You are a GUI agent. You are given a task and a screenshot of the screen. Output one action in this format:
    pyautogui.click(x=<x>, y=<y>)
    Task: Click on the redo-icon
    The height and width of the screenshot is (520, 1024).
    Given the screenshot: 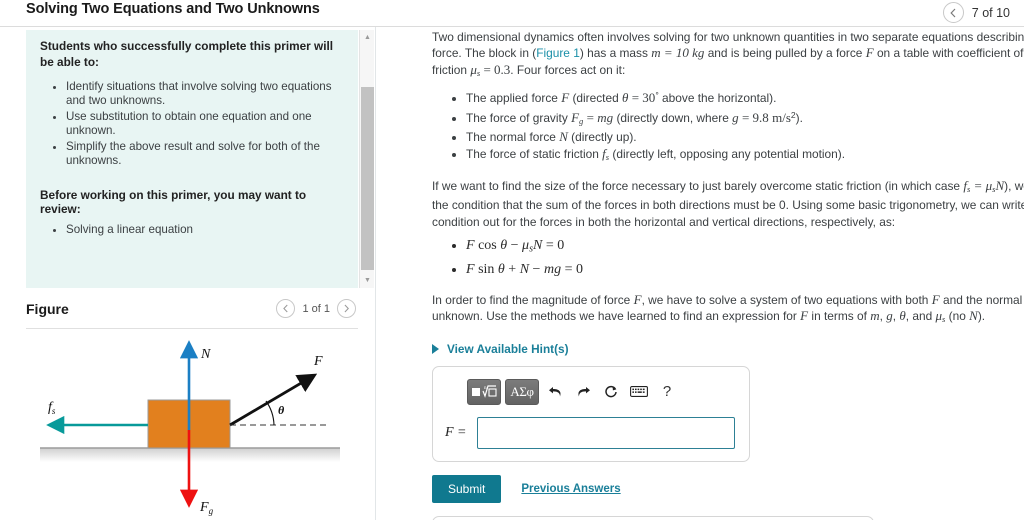 What is the action you would take?
    pyautogui.click(x=583, y=392)
    